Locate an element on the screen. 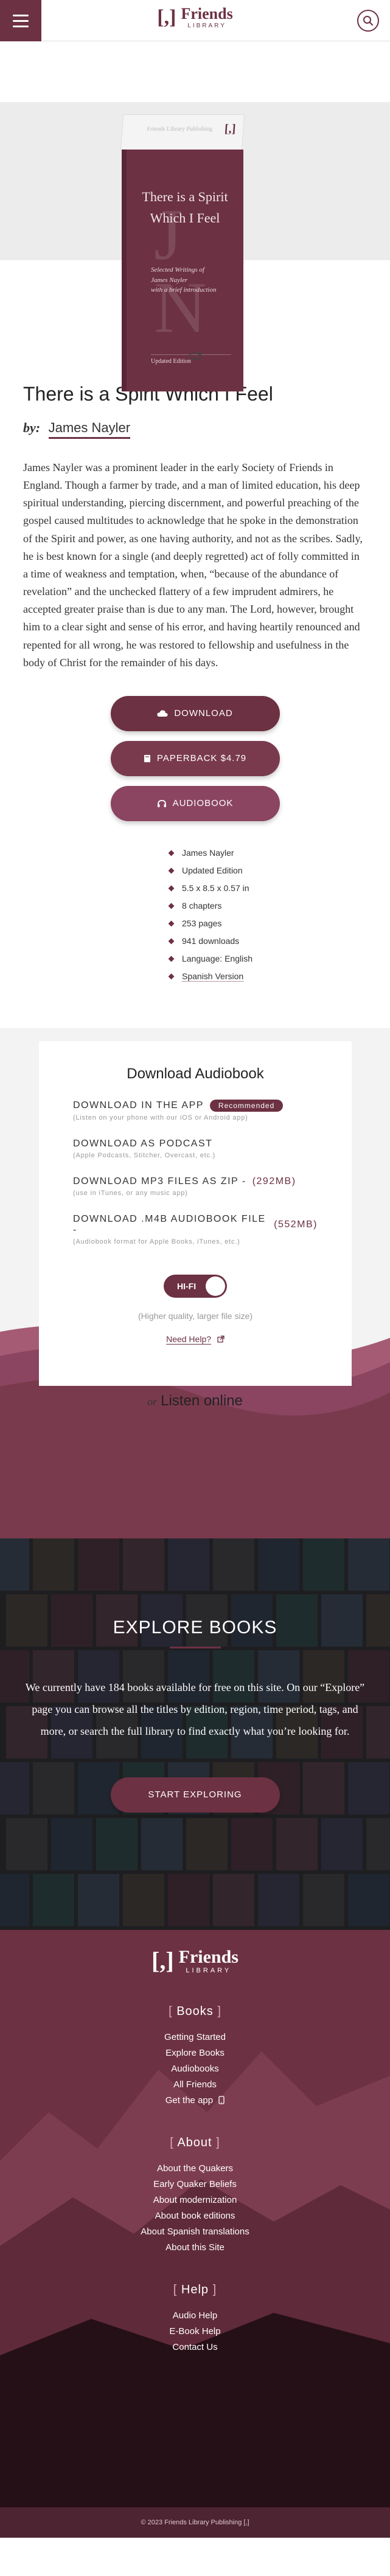 Image resolution: width=390 pixels, height=2576 pixels. download-mp3-title: DOWNLOAD MP3 FILES AS ZIP - is located at coordinates (159, 1181).